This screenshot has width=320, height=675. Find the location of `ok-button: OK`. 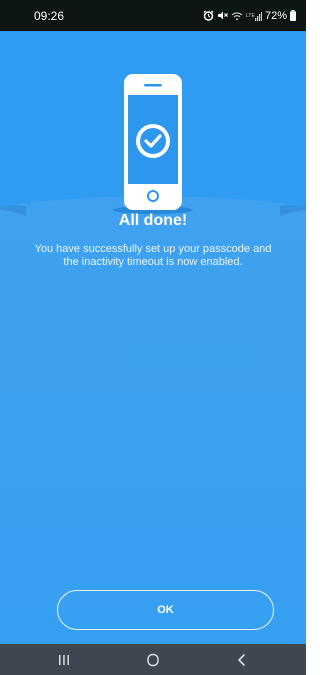

ok-button: OK is located at coordinates (165, 610).